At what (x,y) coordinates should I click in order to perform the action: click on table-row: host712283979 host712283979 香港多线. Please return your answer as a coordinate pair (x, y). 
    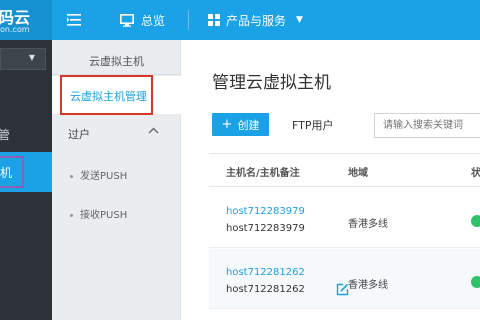
    Looking at the image, I should click on (344, 218).